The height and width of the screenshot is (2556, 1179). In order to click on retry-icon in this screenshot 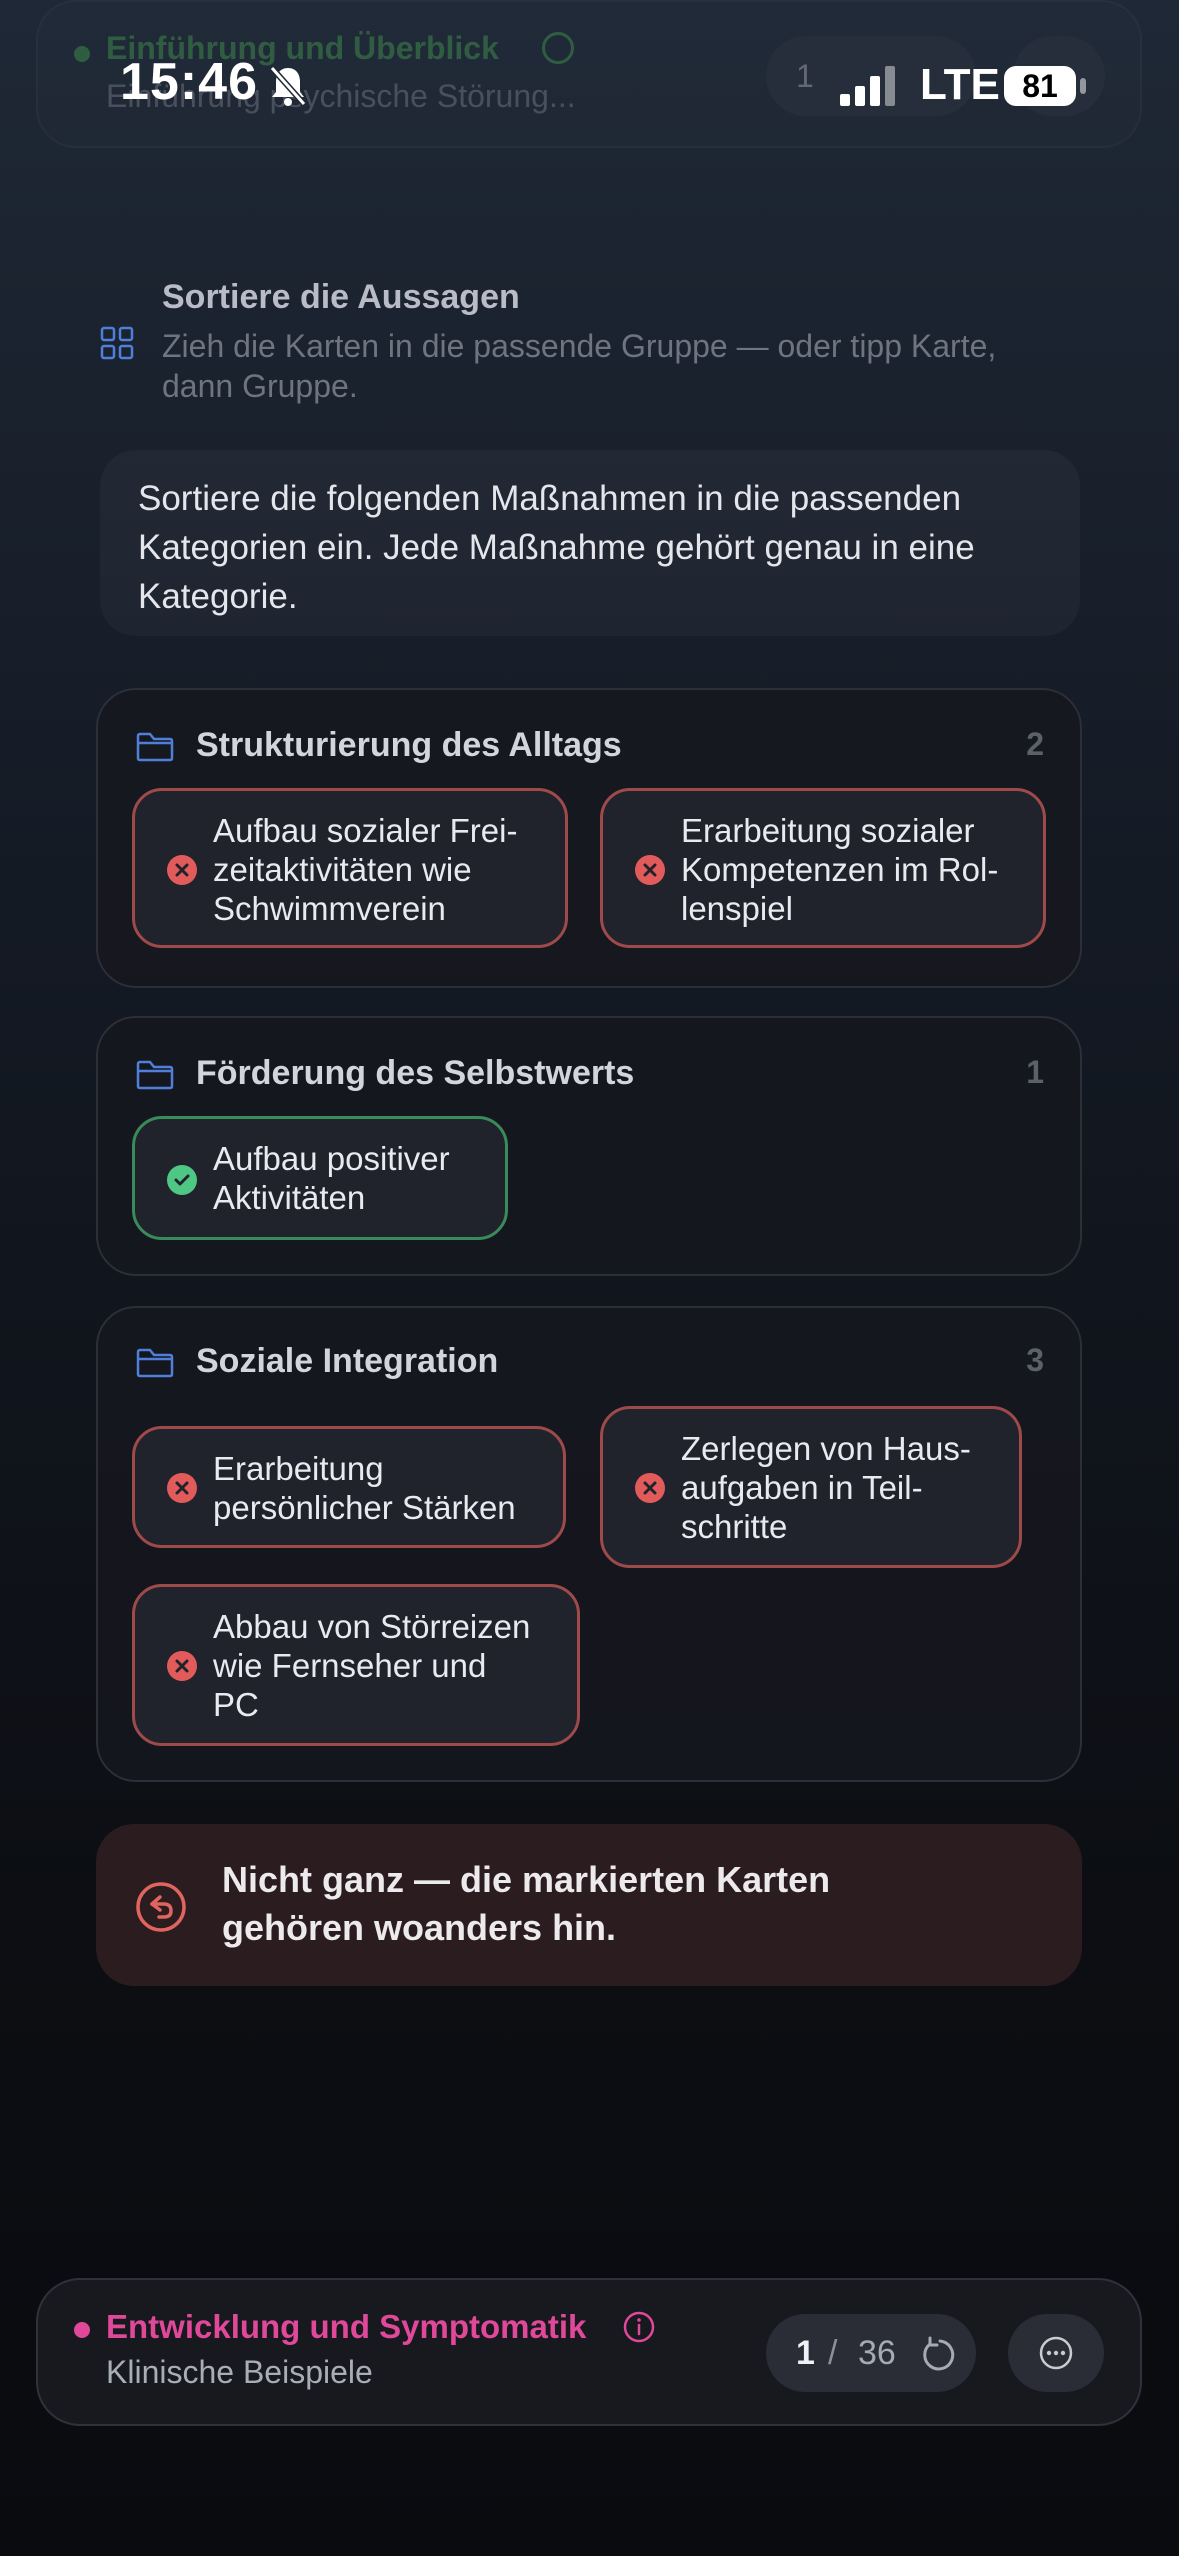, I will do `click(161, 1907)`.